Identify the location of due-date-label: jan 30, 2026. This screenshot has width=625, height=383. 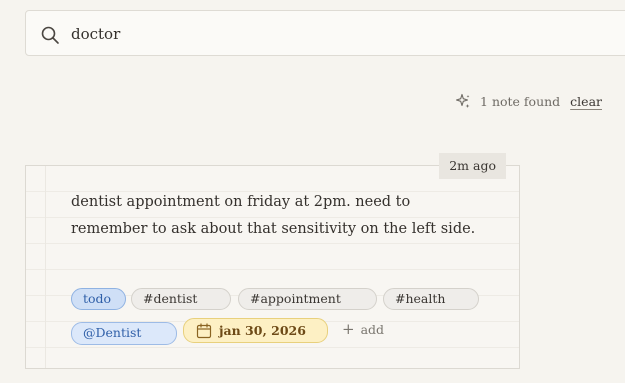
(262, 330).